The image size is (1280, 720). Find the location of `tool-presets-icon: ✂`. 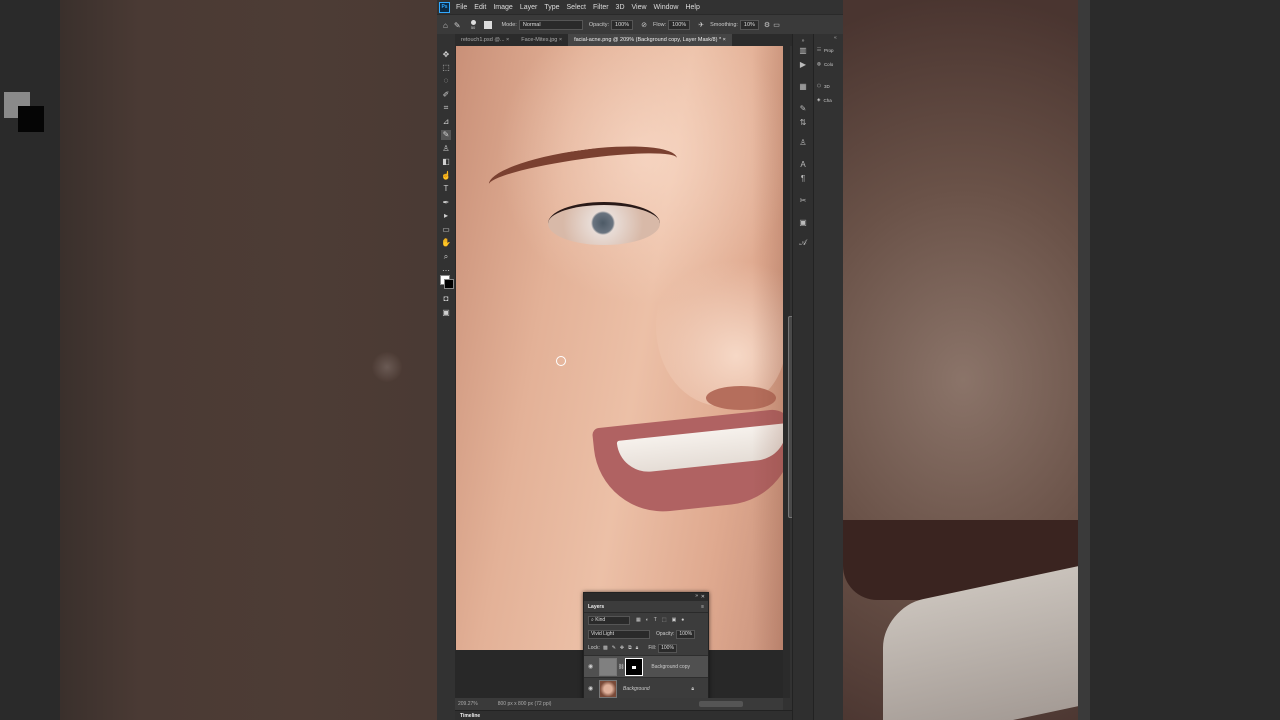

tool-presets-icon: ✂ is located at coordinates (803, 201).